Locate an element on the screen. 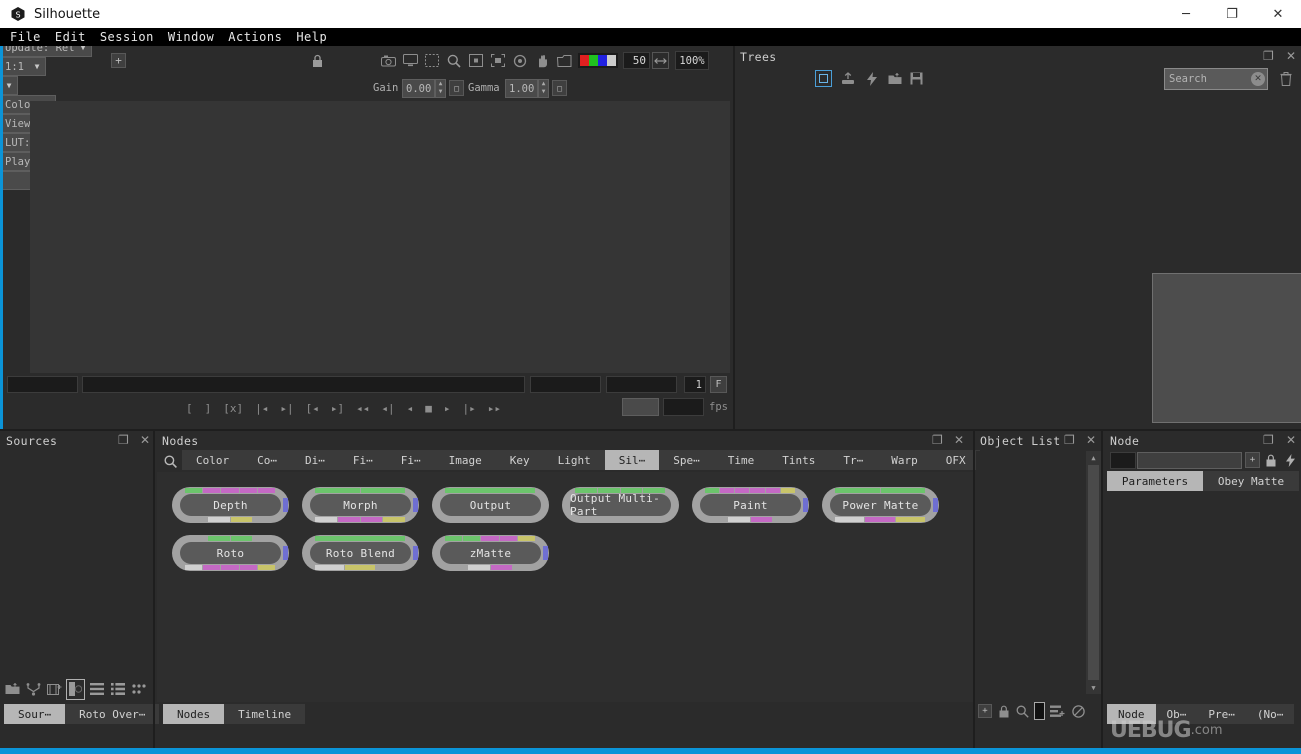 This screenshot has height=754, width=1301. scrollbar-thumb is located at coordinates (1093, 572).